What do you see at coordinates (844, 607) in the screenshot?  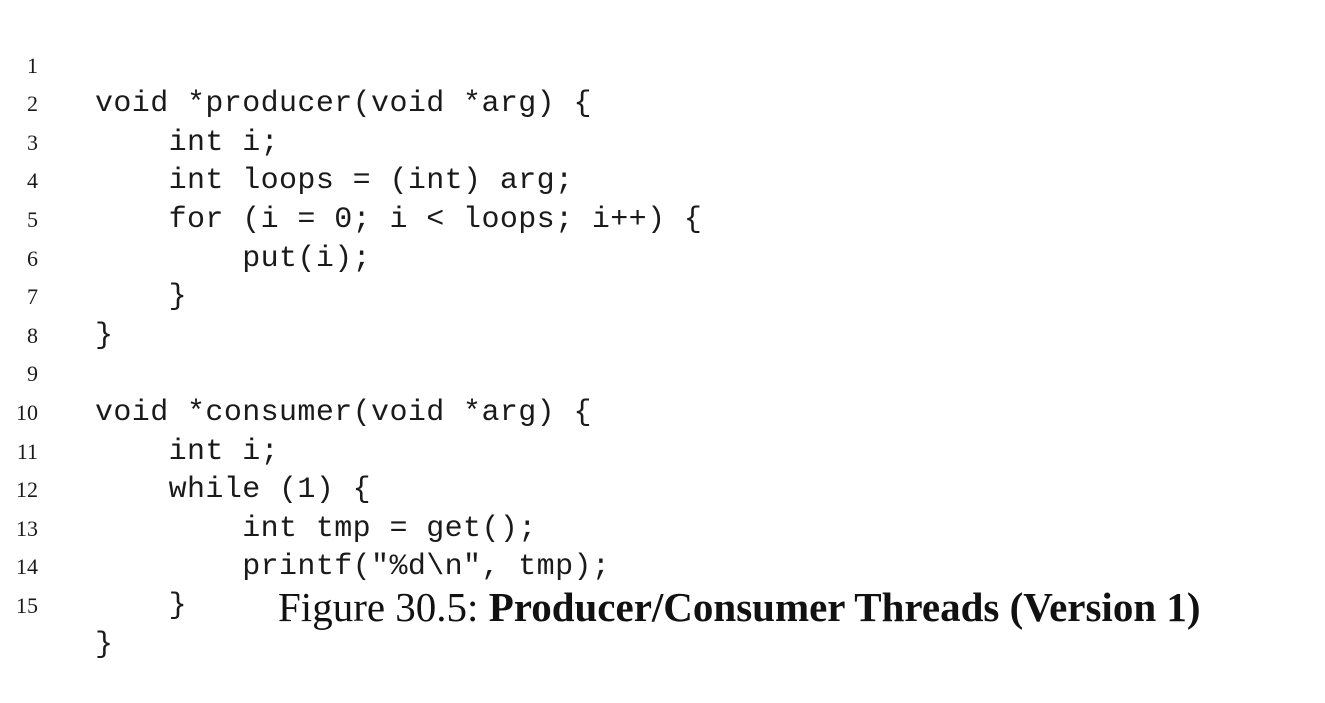 I see `figure-title: Producer/Consumer Threads (Version 1)` at bounding box center [844, 607].